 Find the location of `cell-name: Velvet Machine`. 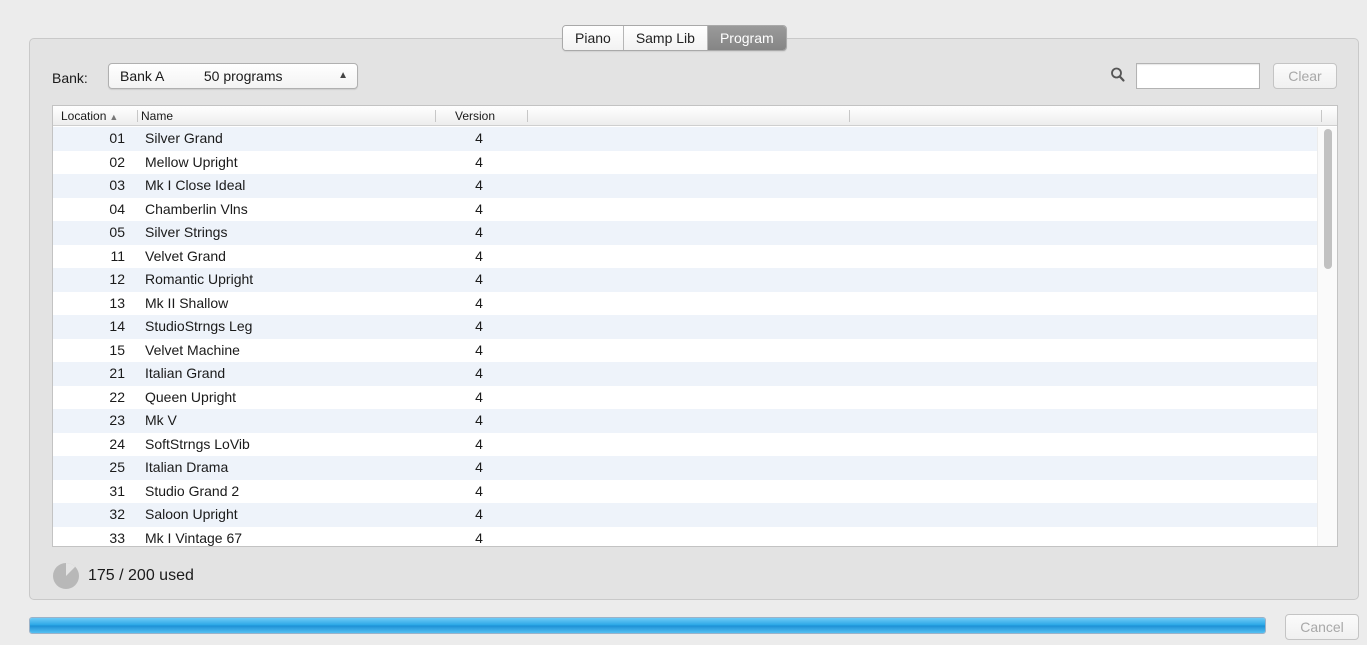

cell-name: Velvet Machine is located at coordinates (192, 349).